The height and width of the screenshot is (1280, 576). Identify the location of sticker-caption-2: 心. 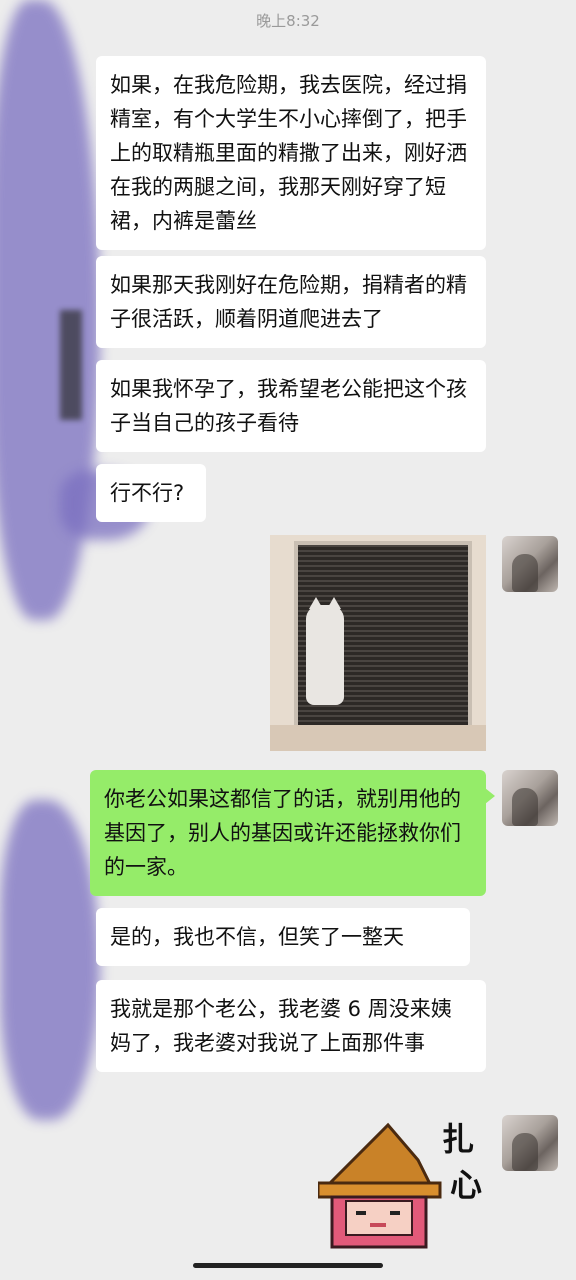
(466, 1185).